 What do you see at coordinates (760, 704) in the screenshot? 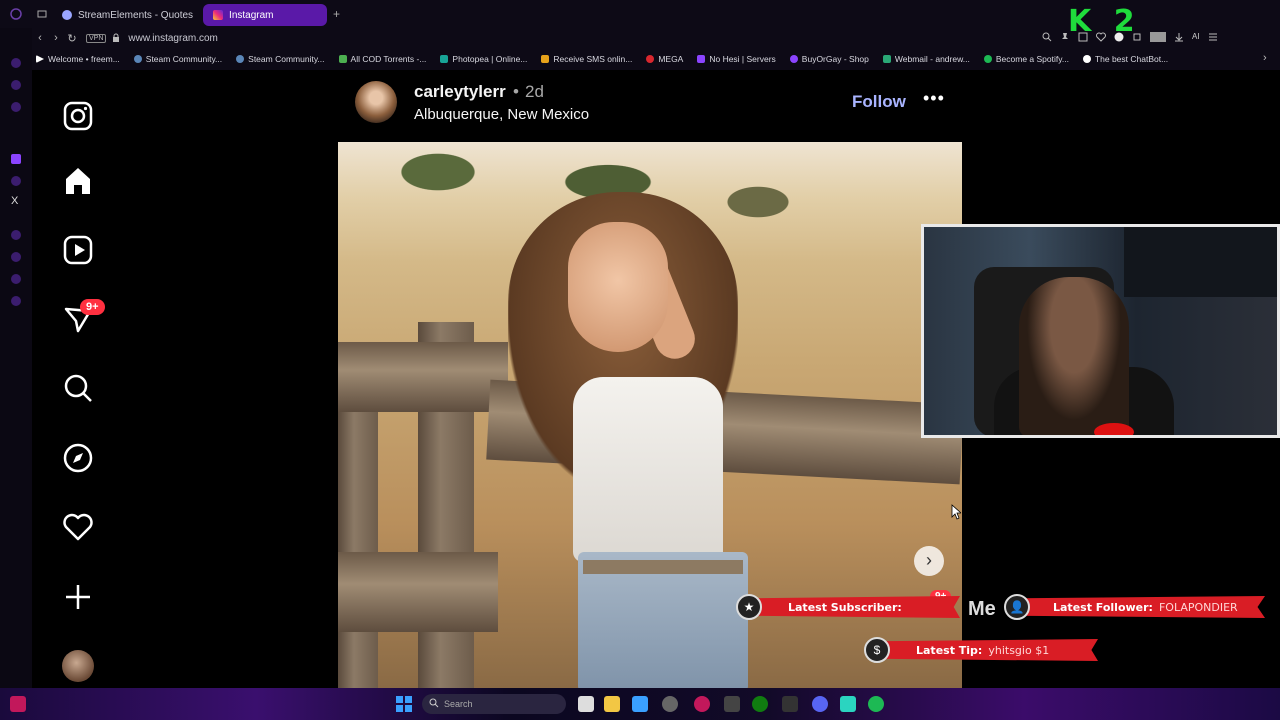
I see `xbox-icon` at bounding box center [760, 704].